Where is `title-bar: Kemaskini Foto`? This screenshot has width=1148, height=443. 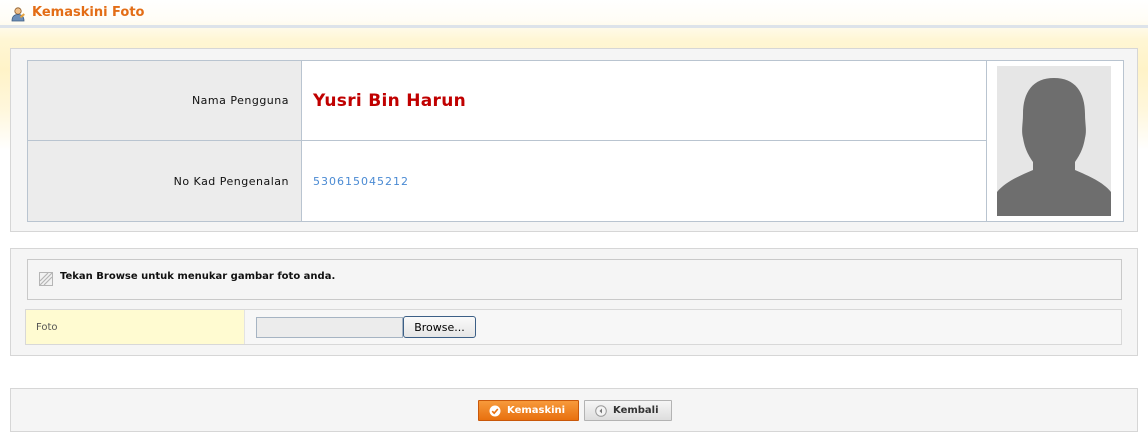
title-bar: Kemaskini Foto is located at coordinates (574, 14).